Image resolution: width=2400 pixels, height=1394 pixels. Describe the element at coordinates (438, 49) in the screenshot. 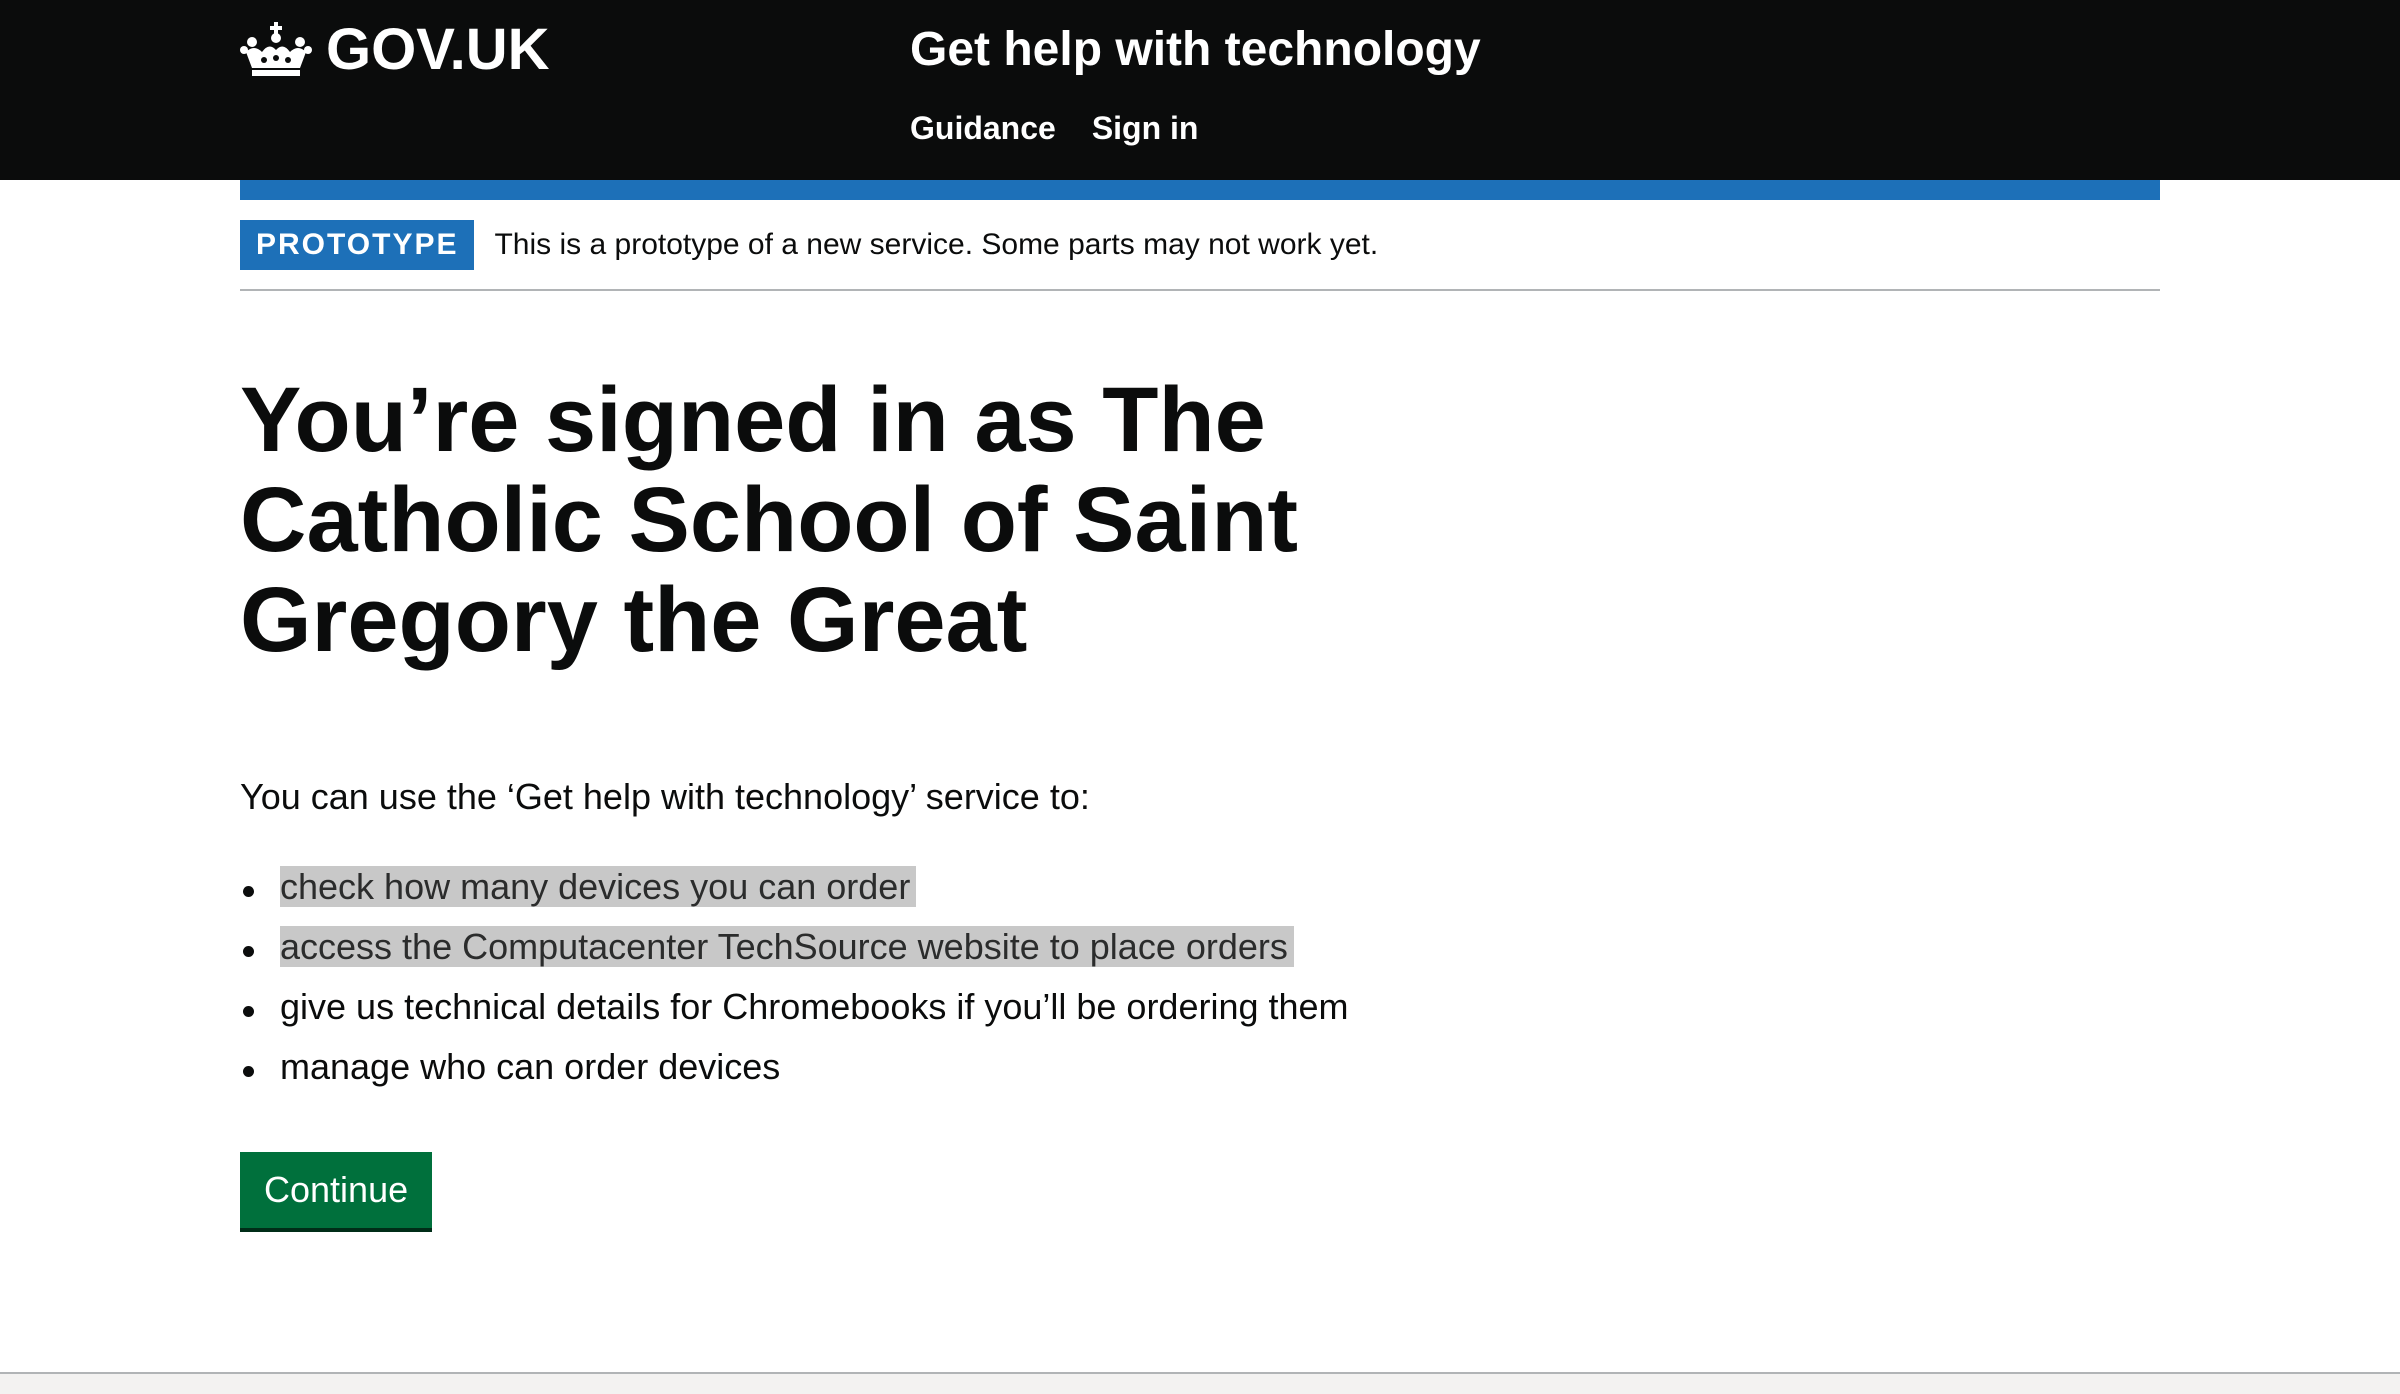

I see `logo-text: GOV.UK` at that location.